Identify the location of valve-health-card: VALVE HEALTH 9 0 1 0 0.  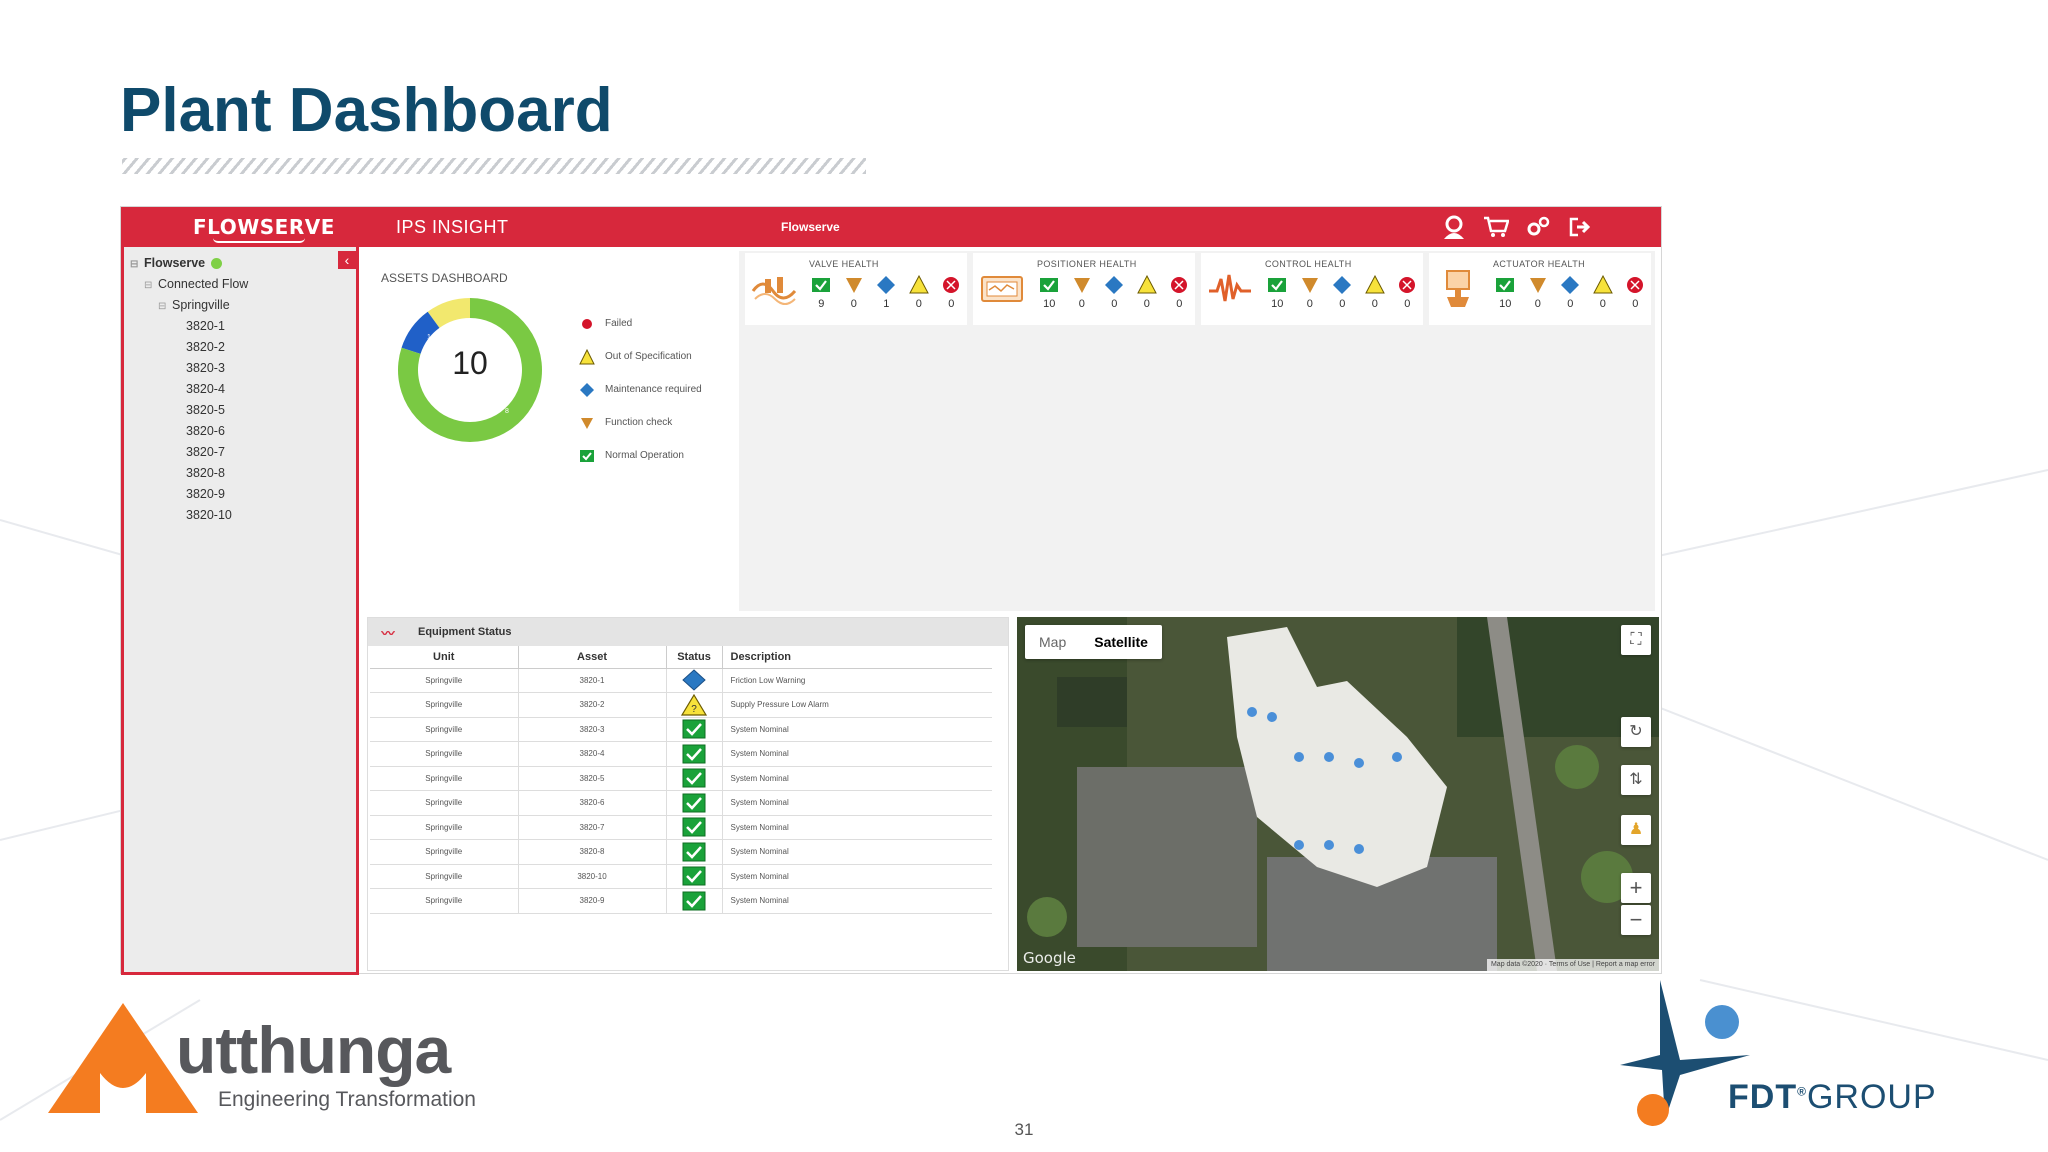
(856, 289).